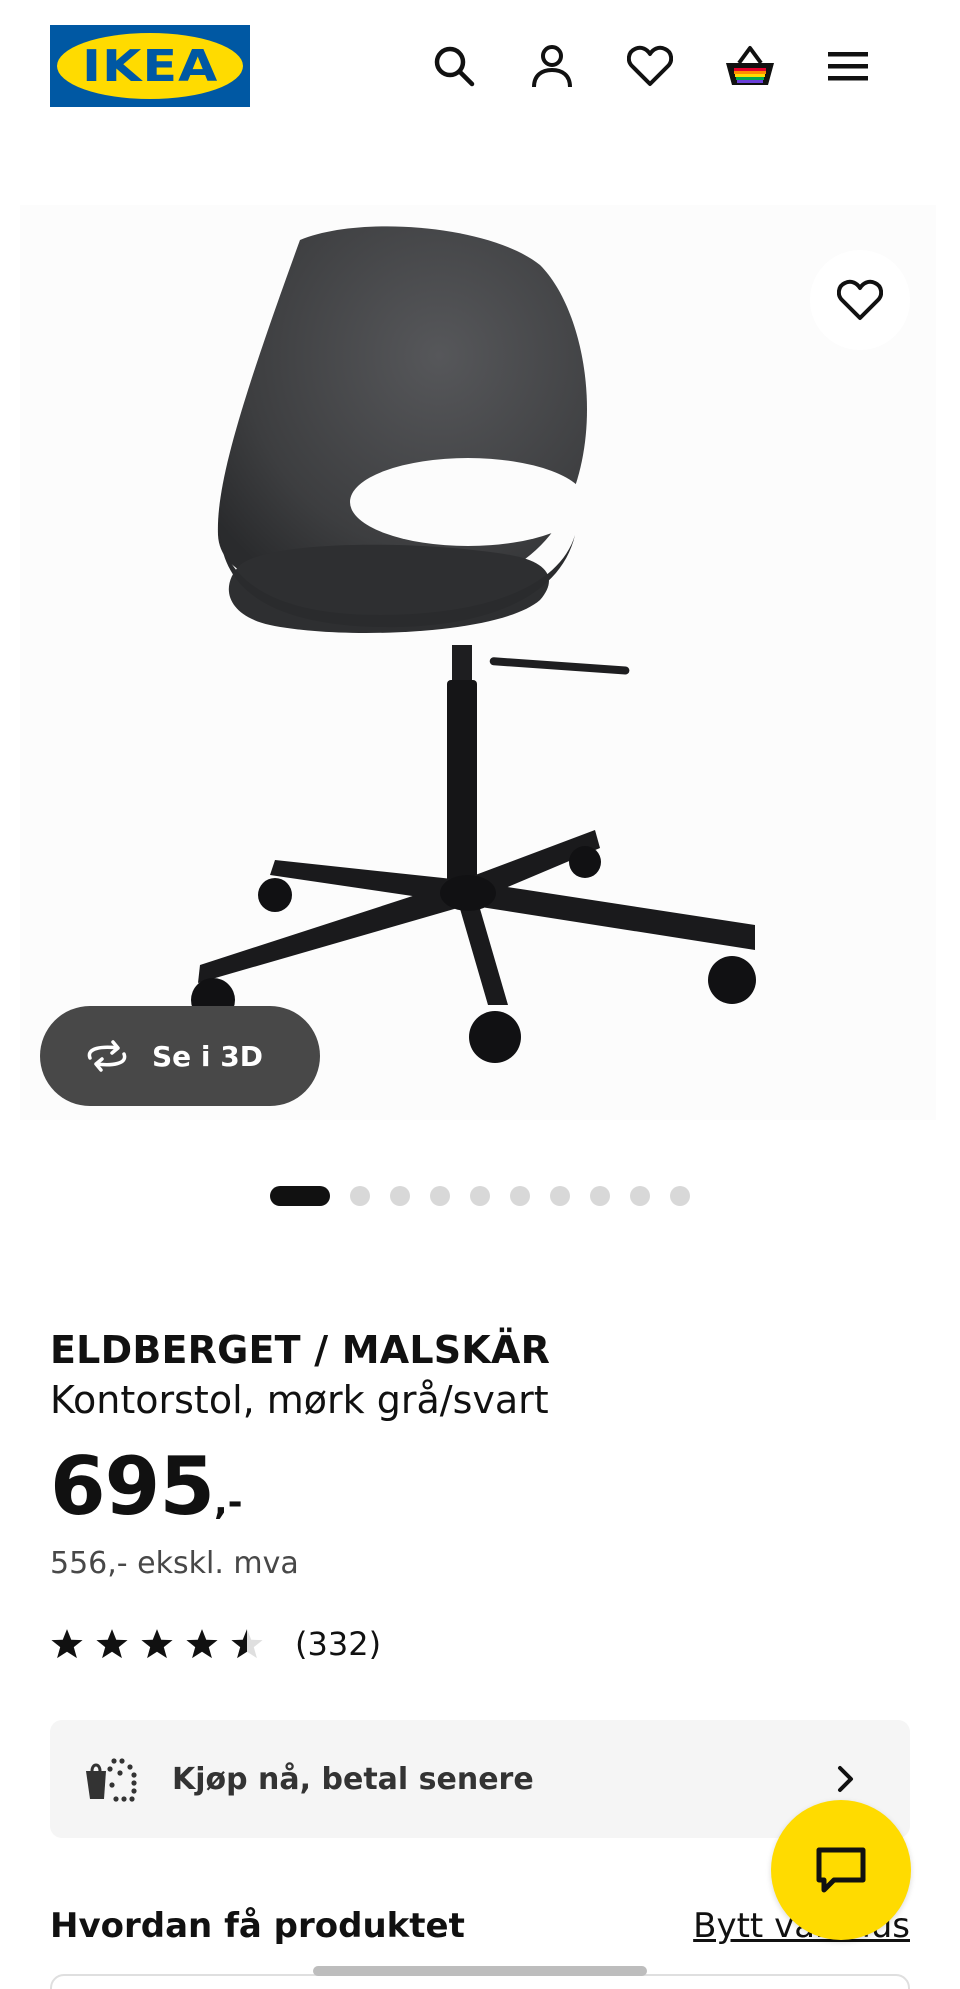  I want to click on chevron-right-icon, so click(845, 1779).